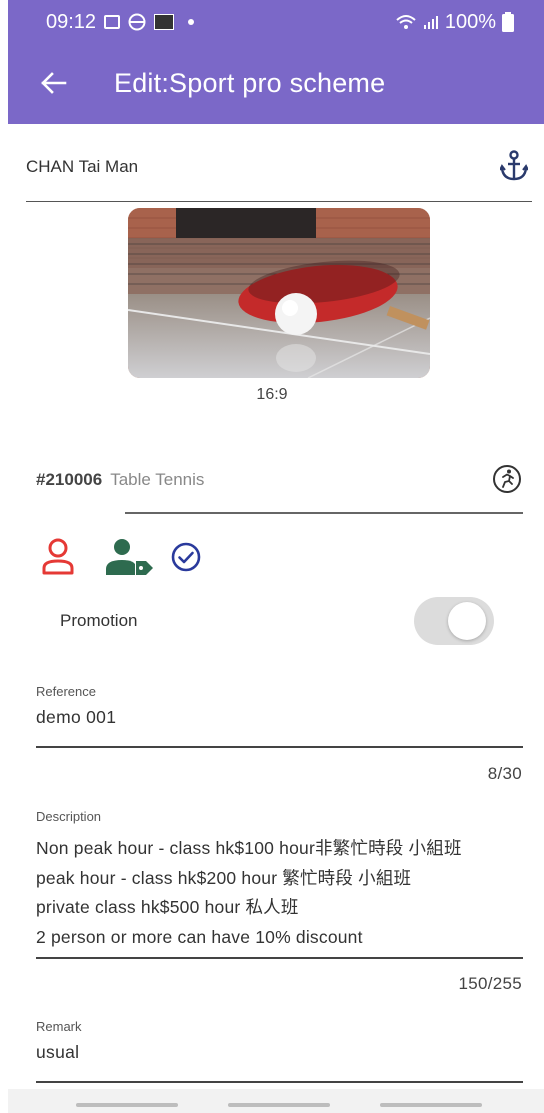  Describe the element at coordinates (430, 22) in the screenshot. I see `signal-icon` at that location.